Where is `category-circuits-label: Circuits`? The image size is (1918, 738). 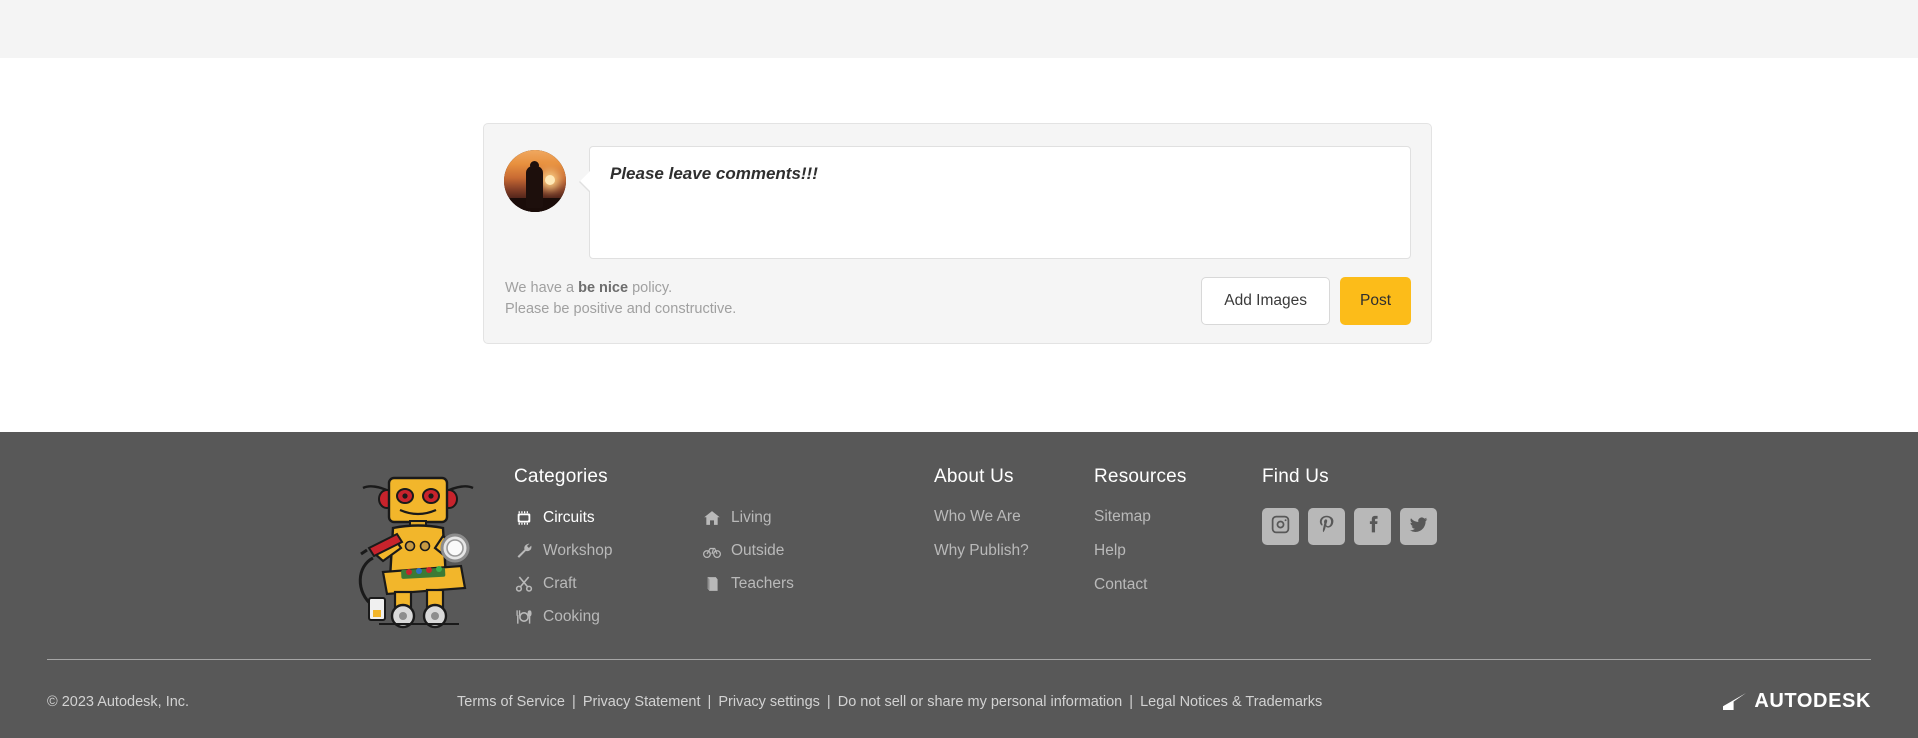
category-circuits-label: Circuits is located at coordinates (569, 517).